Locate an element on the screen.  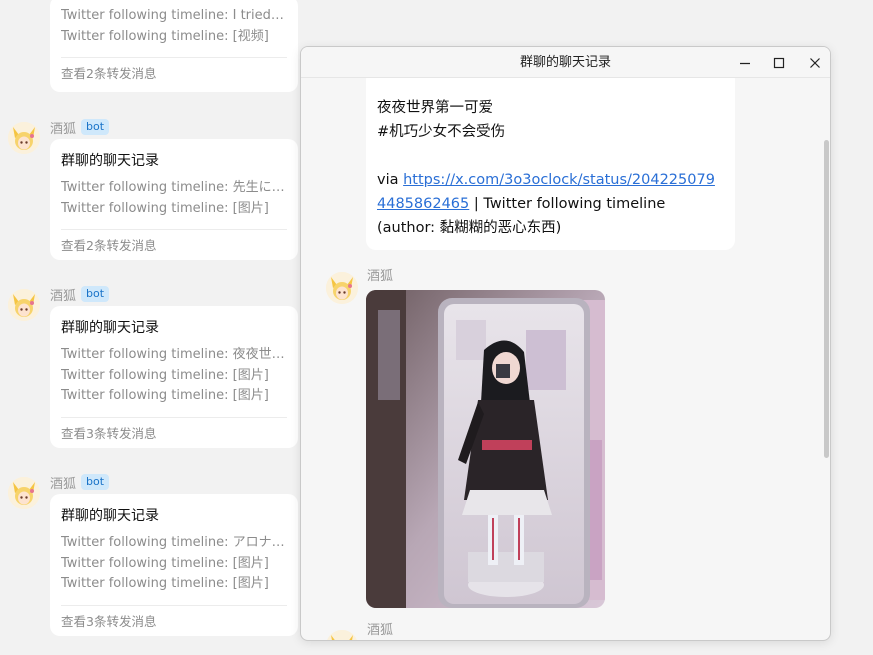
cosplay-photo is located at coordinates (485, 449).